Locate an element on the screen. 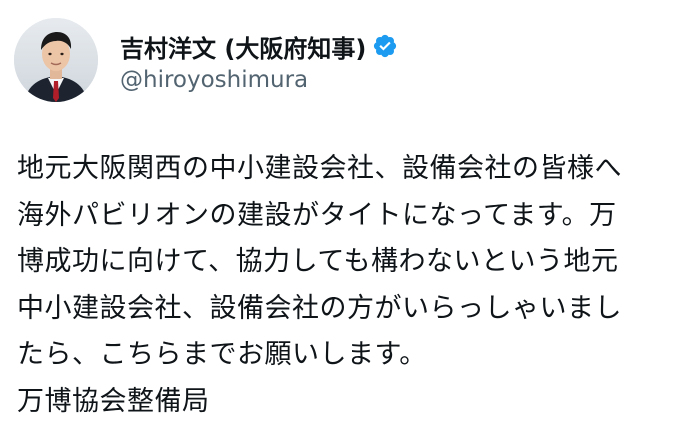 The width and height of the screenshot is (680, 425). tweet-header: 吉村洋文 (大阪府知事) @hiroyoshimura is located at coordinates (206, 60).